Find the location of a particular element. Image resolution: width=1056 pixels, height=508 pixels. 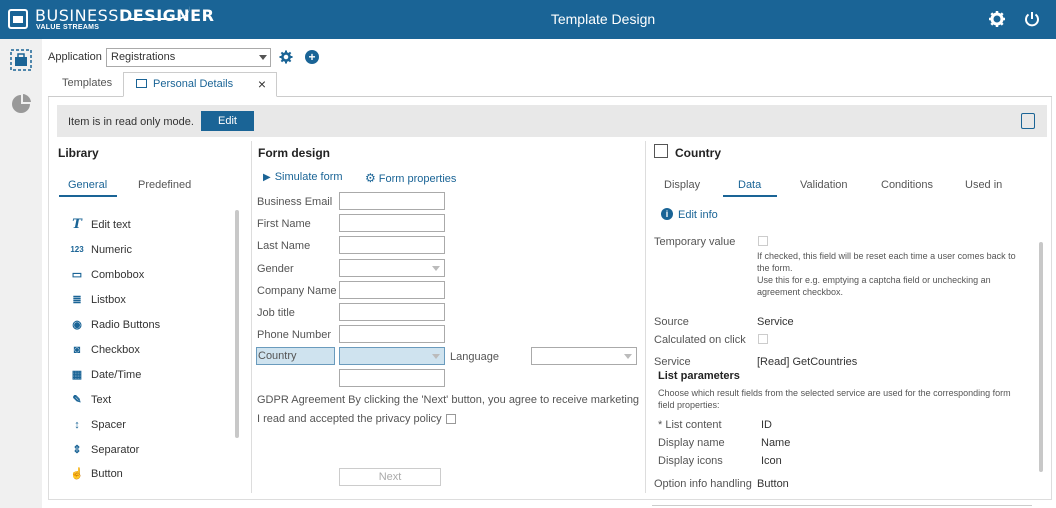

library-item-label: Combobox is located at coordinates (118, 275).